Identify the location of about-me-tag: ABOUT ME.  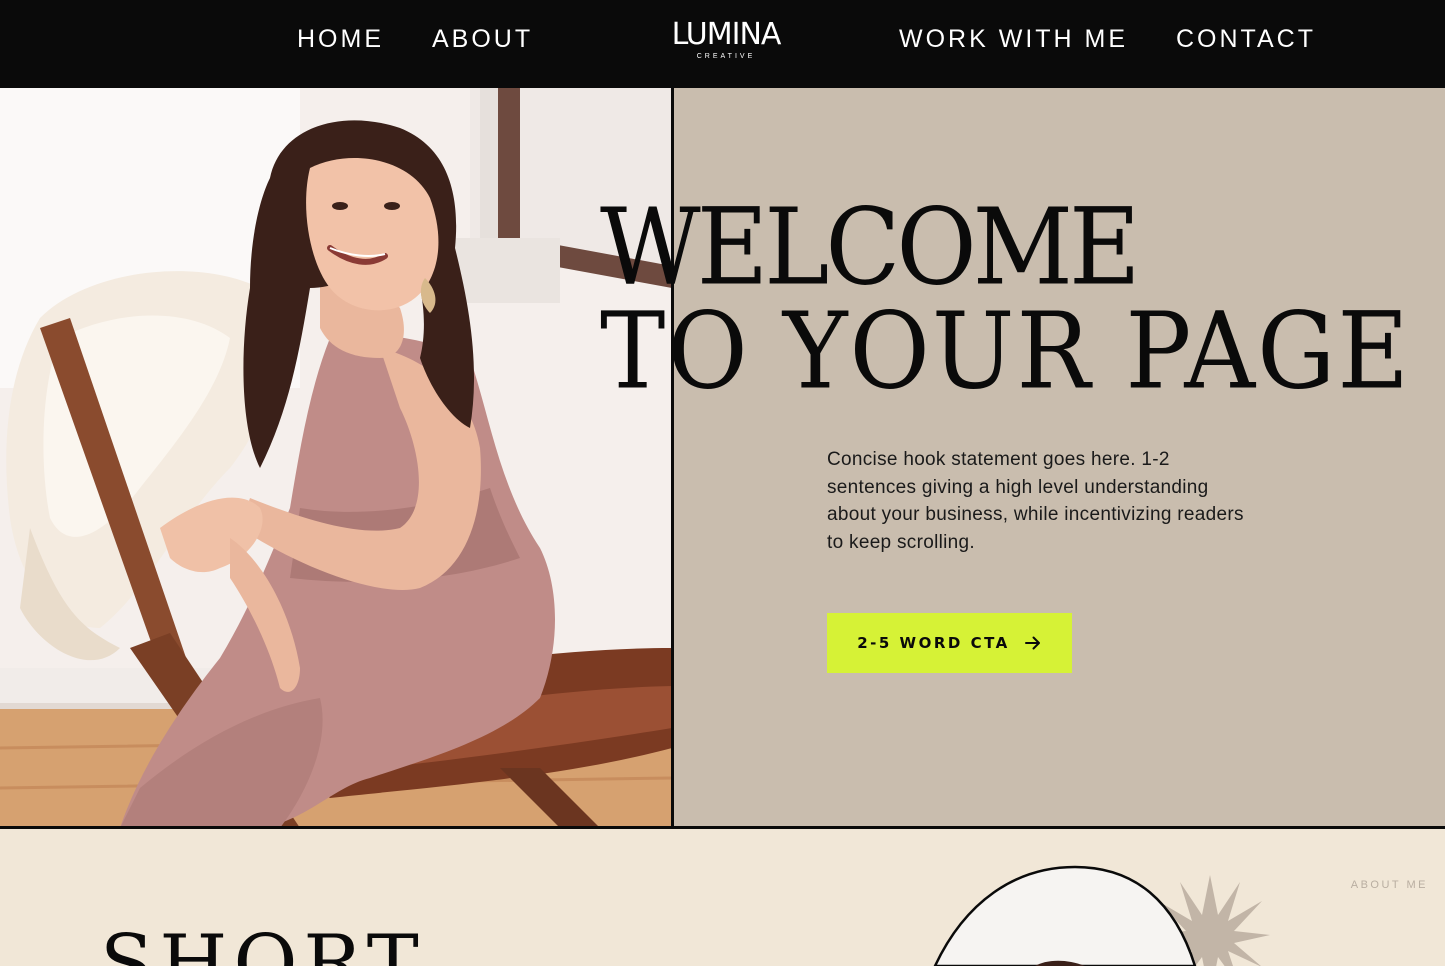
(1389, 885).